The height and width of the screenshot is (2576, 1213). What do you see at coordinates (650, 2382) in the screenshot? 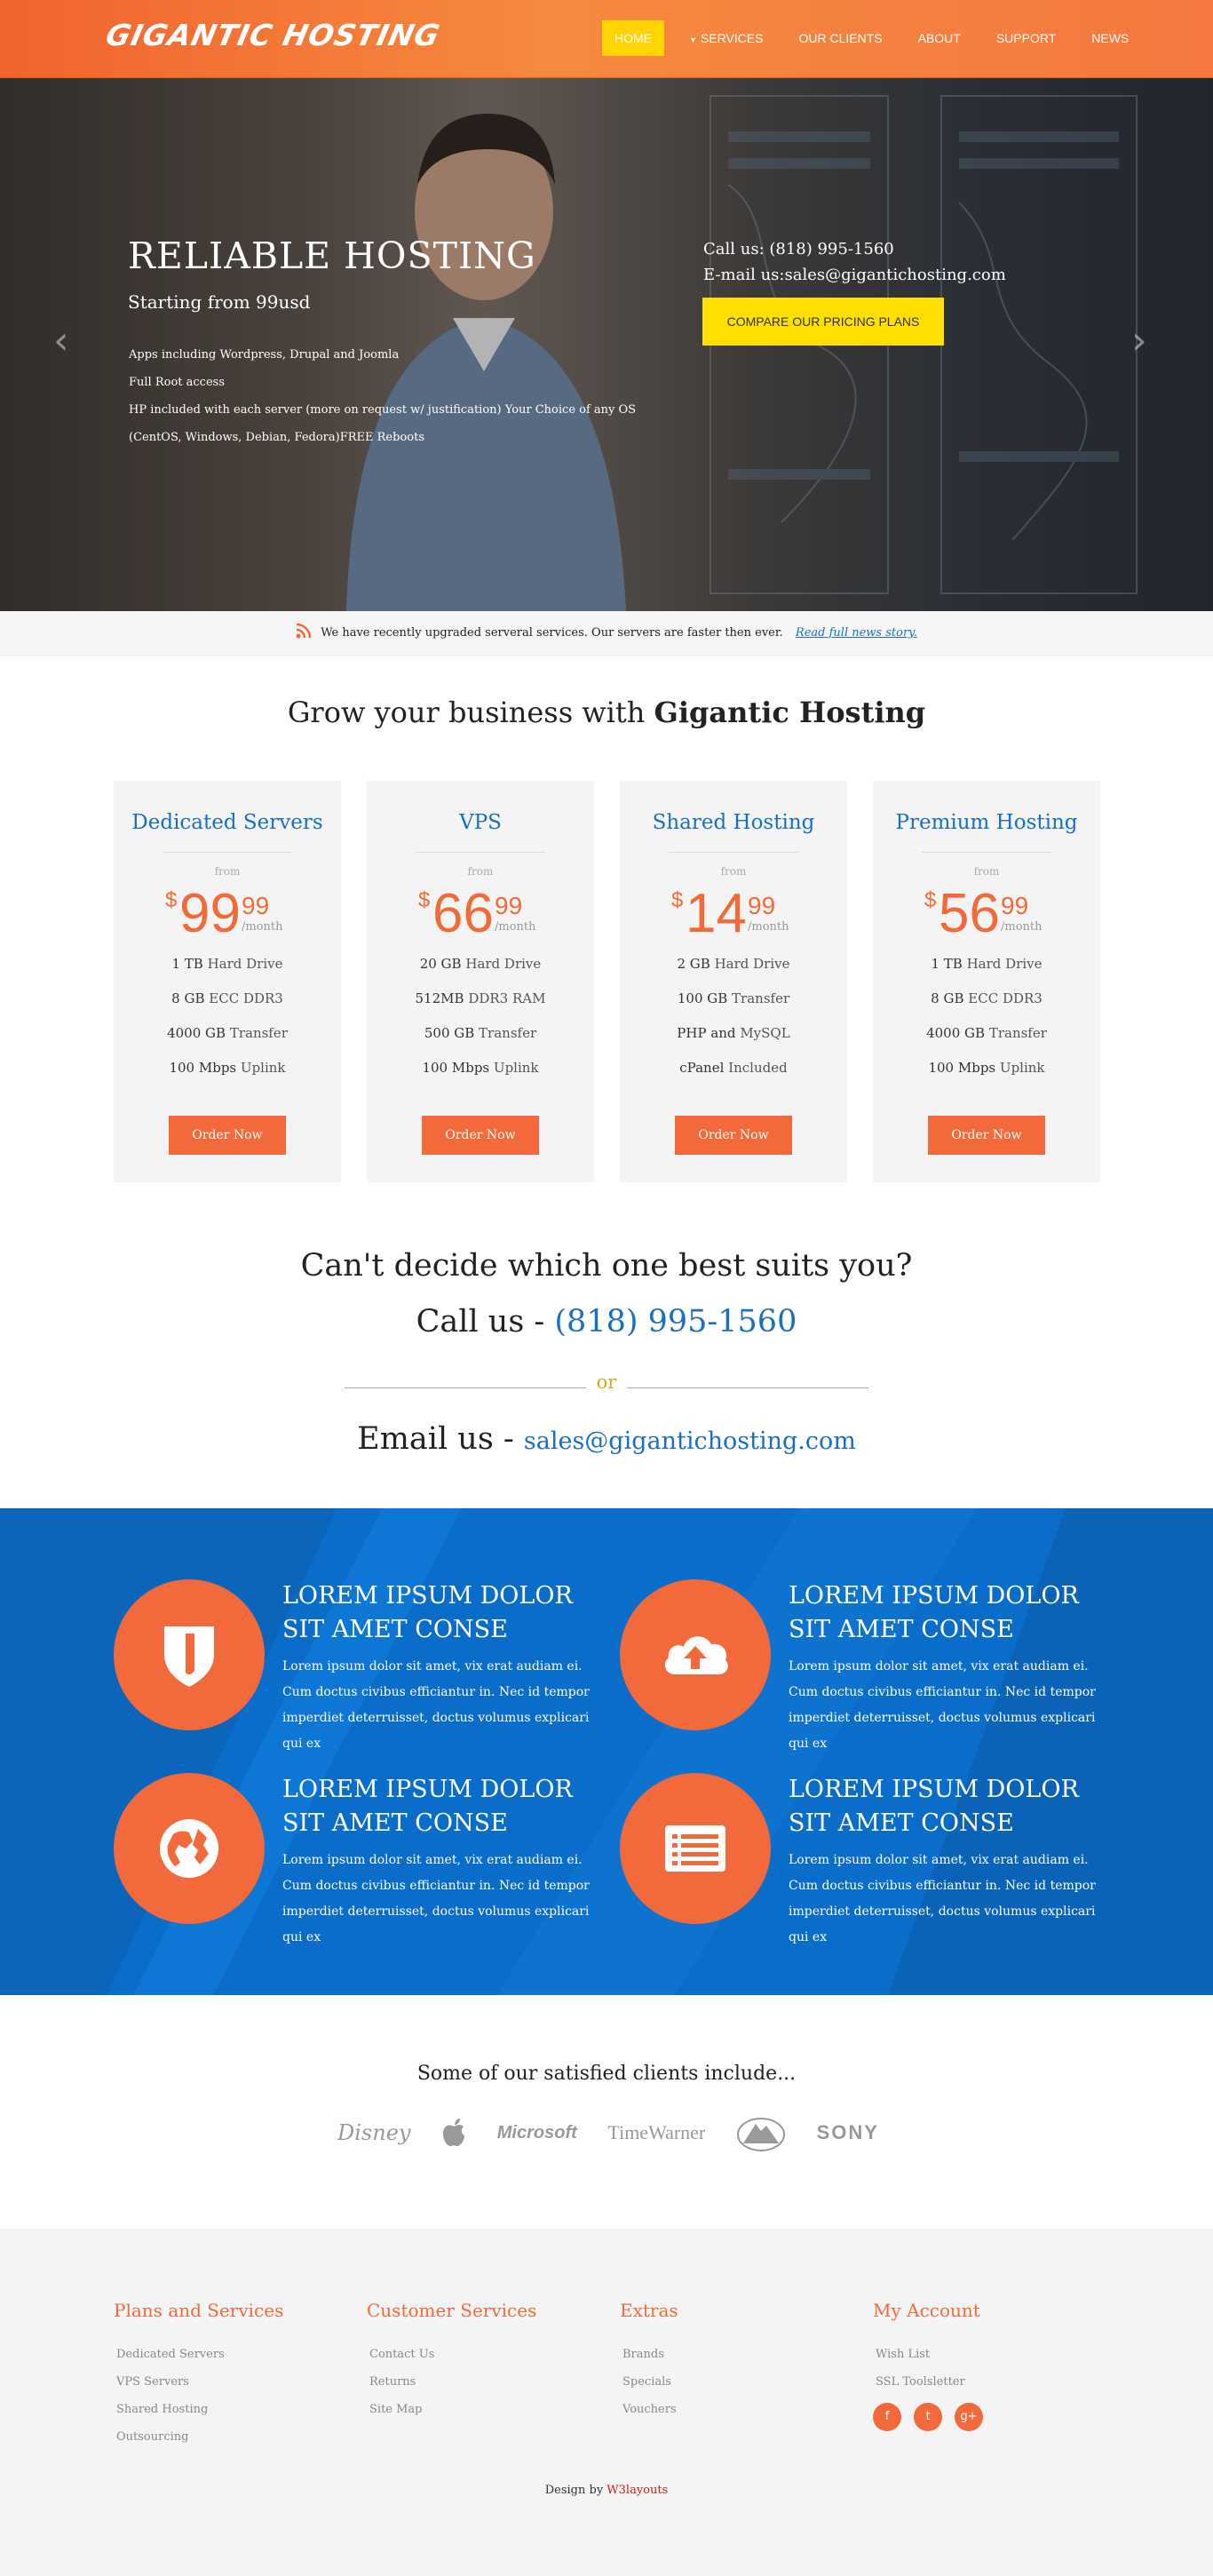
I see `footer-link: Specials` at bounding box center [650, 2382].